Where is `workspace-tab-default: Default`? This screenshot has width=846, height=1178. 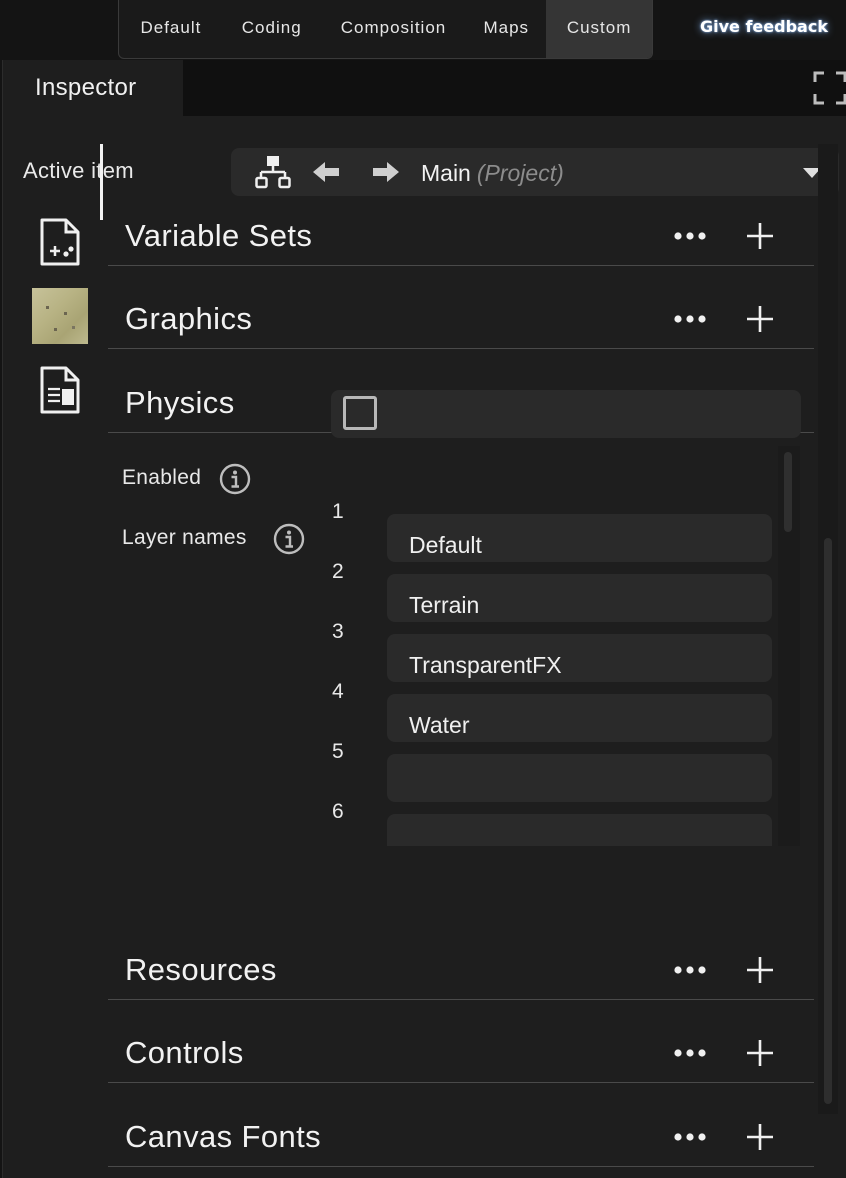 workspace-tab-default: Default is located at coordinates (171, 29).